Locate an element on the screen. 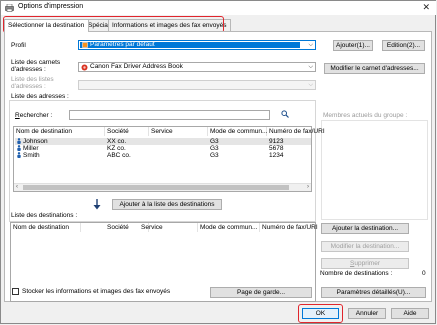 The image size is (437, 325). destination-count-label: Nombre de destinations : is located at coordinates (356, 273).